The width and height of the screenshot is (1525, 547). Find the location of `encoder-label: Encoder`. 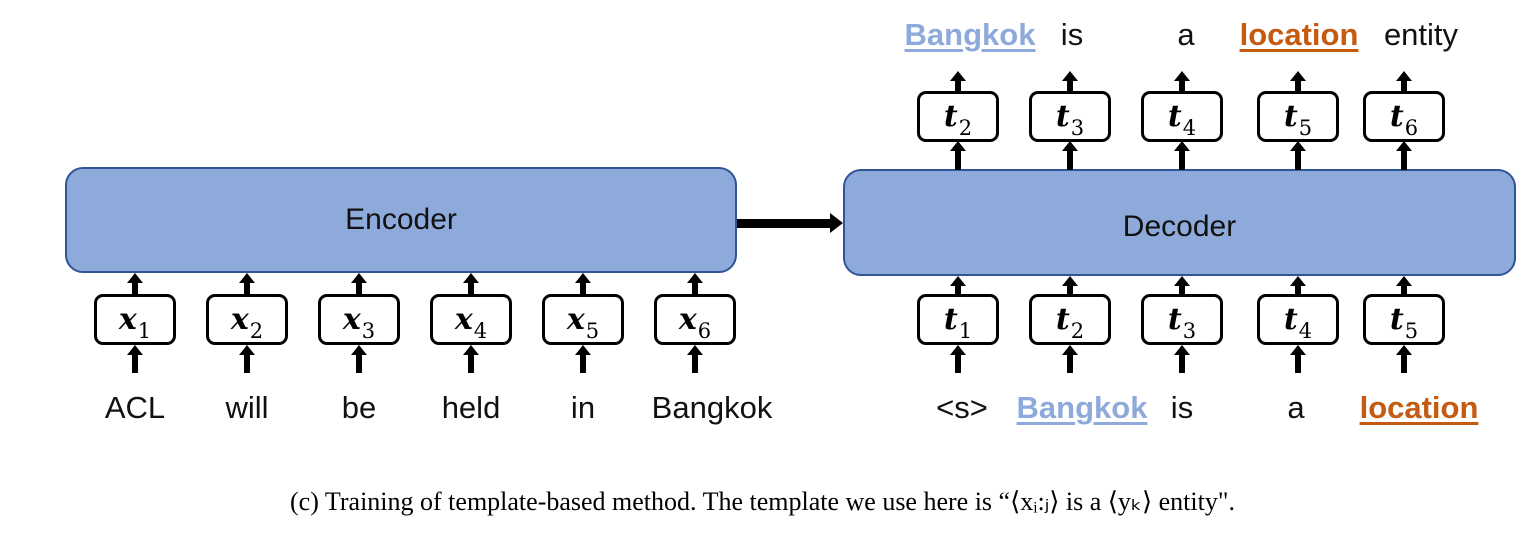

encoder-label: Encoder is located at coordinates (401, 219).